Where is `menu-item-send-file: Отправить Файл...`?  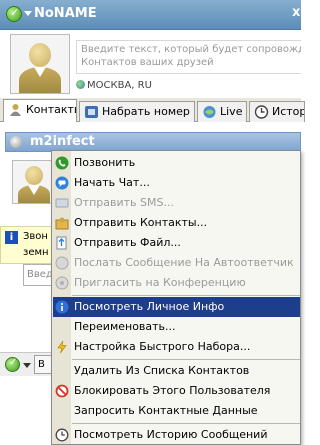
menu-item-send-file: Отправить Файл... is located at coordinates (176, 243).